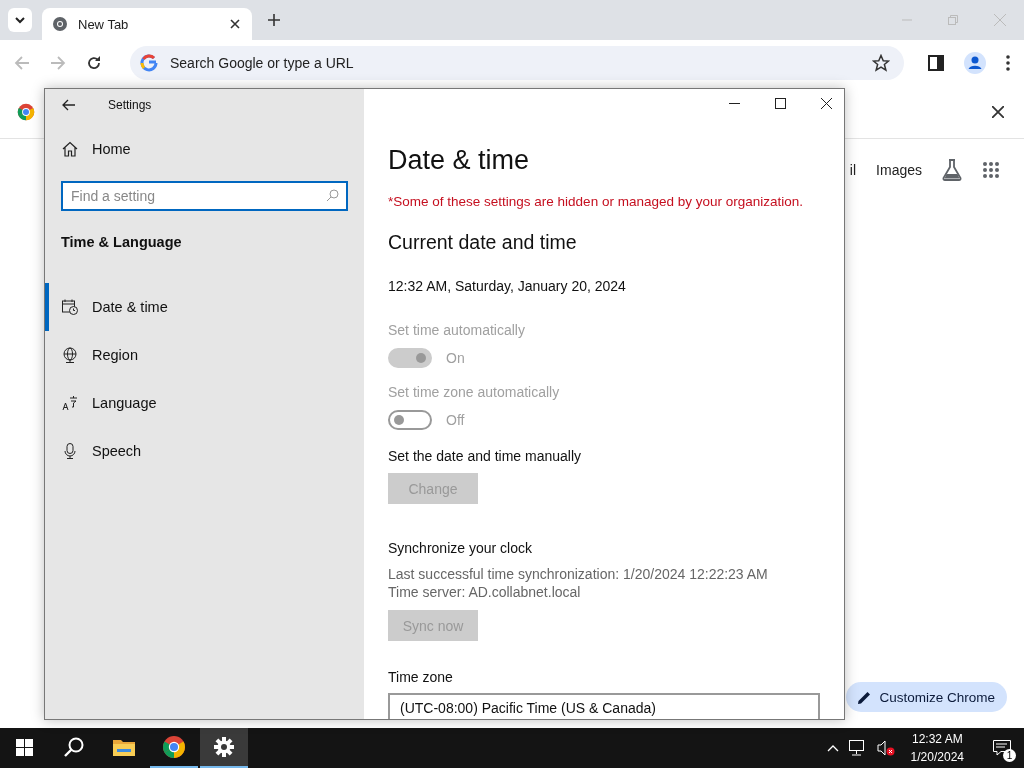 The image size is (1024, 768). Describe the element at coordinates (69, 105) in the screenshot. I see `back-icon` at that location.